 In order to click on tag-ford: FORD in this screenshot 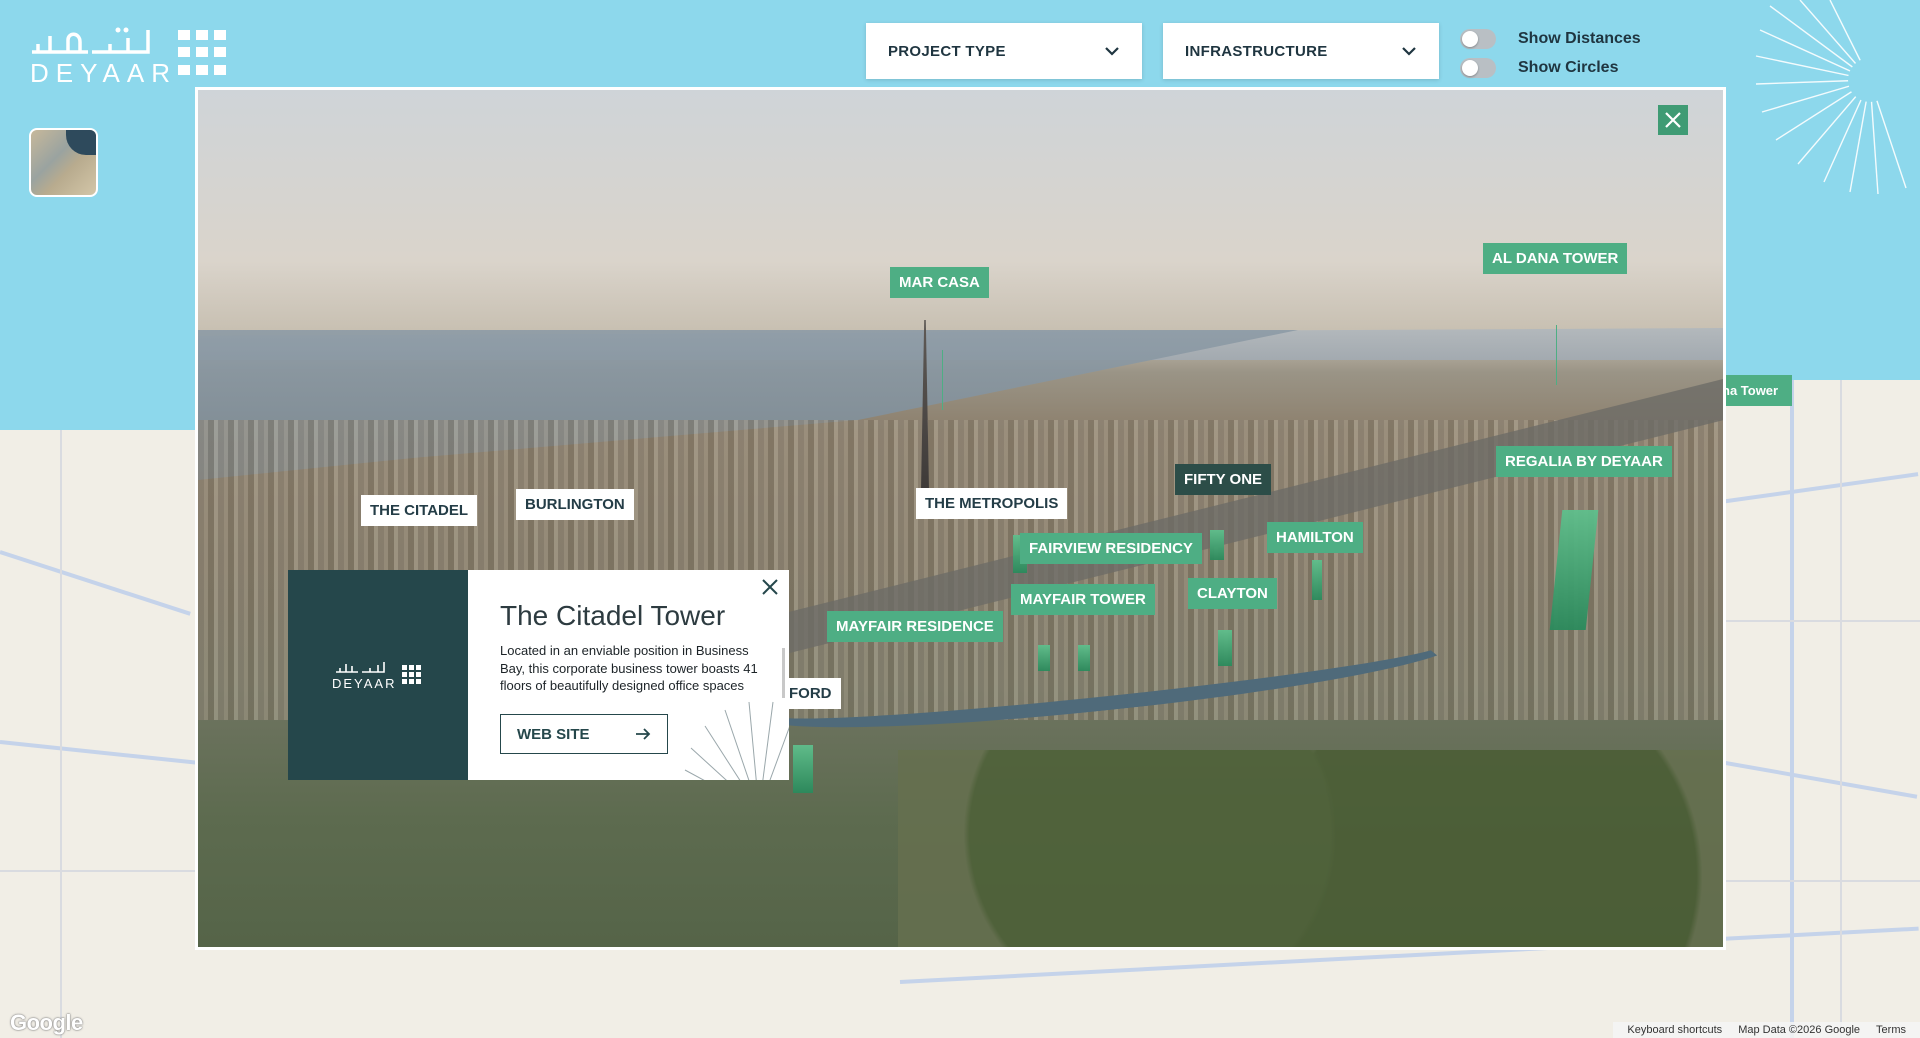, I will do `click(810, 693)`.